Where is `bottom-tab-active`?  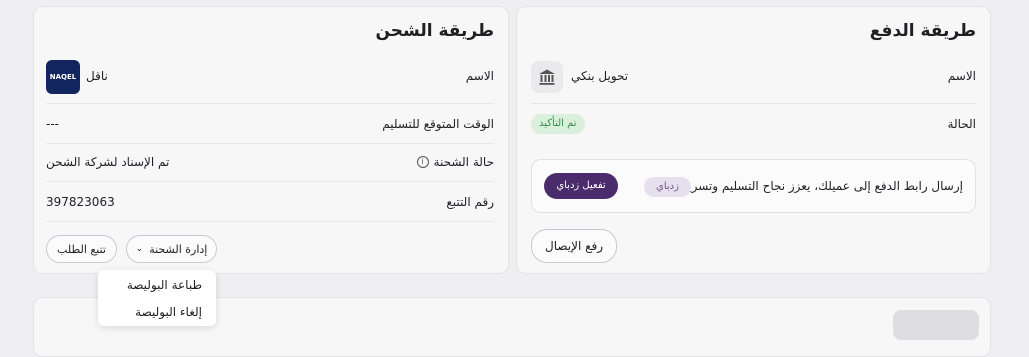 bottom-tab-active is located at coordinates (936, 325).